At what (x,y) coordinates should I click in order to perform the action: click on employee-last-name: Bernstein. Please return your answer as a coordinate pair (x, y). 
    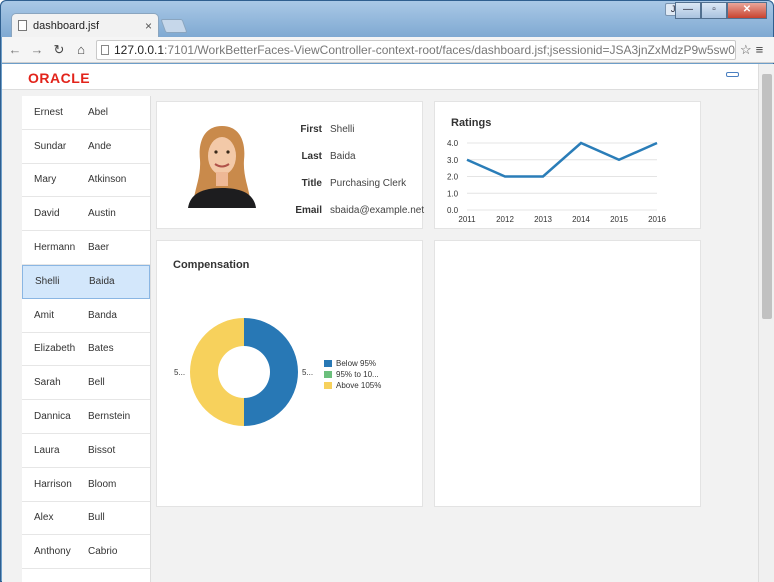
    Looking at the image, I should click on (109, 417).